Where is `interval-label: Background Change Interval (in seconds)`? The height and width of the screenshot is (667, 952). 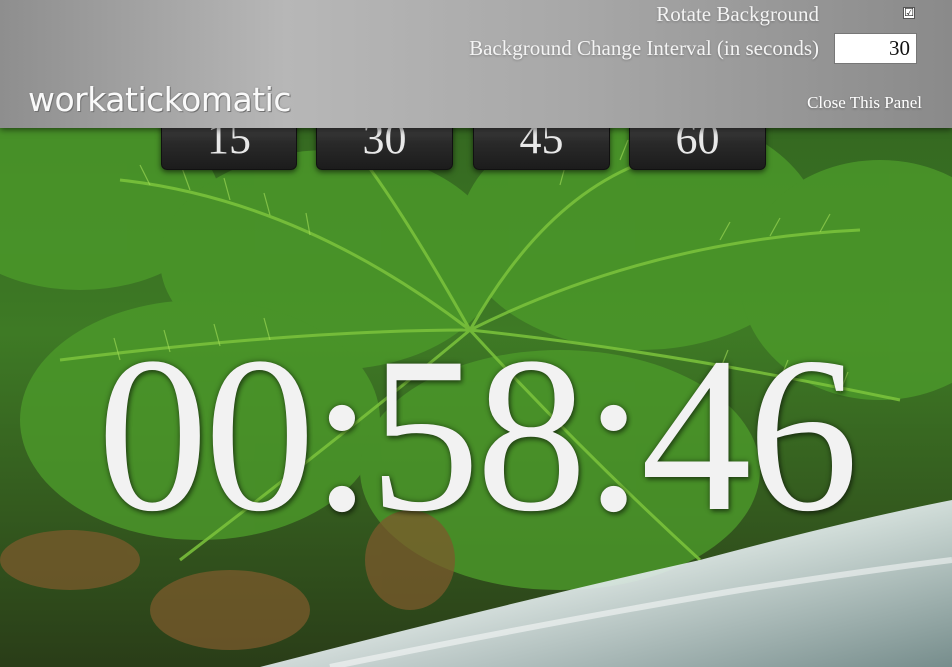
interval-label: Background Change Interval (in seconds) is located at coordinates (644, 48).